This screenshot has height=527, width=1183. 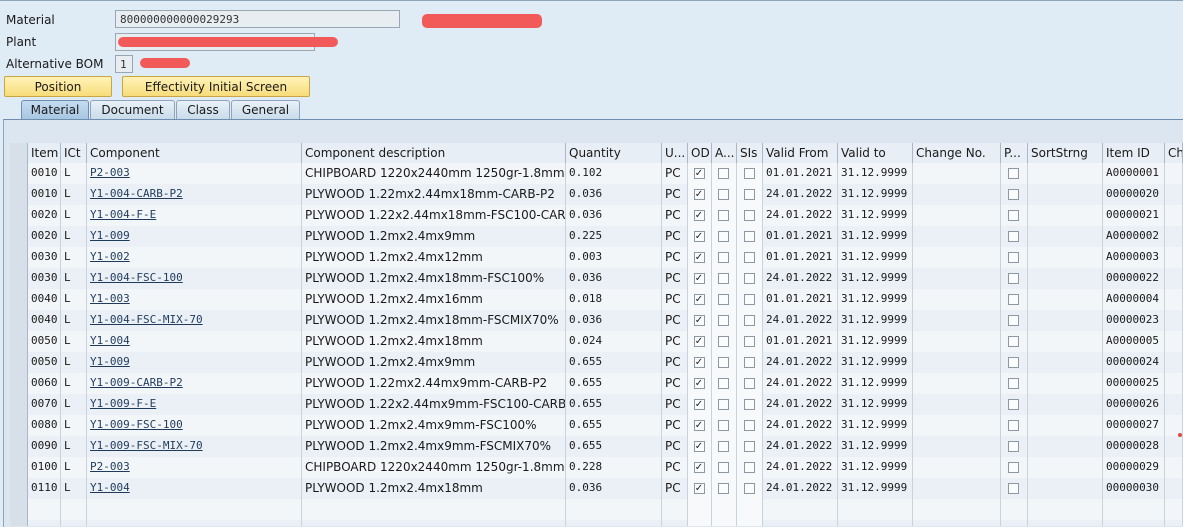 What do you see at coordinates (1065, 153) in the screenshot?
I see `column-header-sortstrng: SortStrng` at bounding box center [1065, 153].